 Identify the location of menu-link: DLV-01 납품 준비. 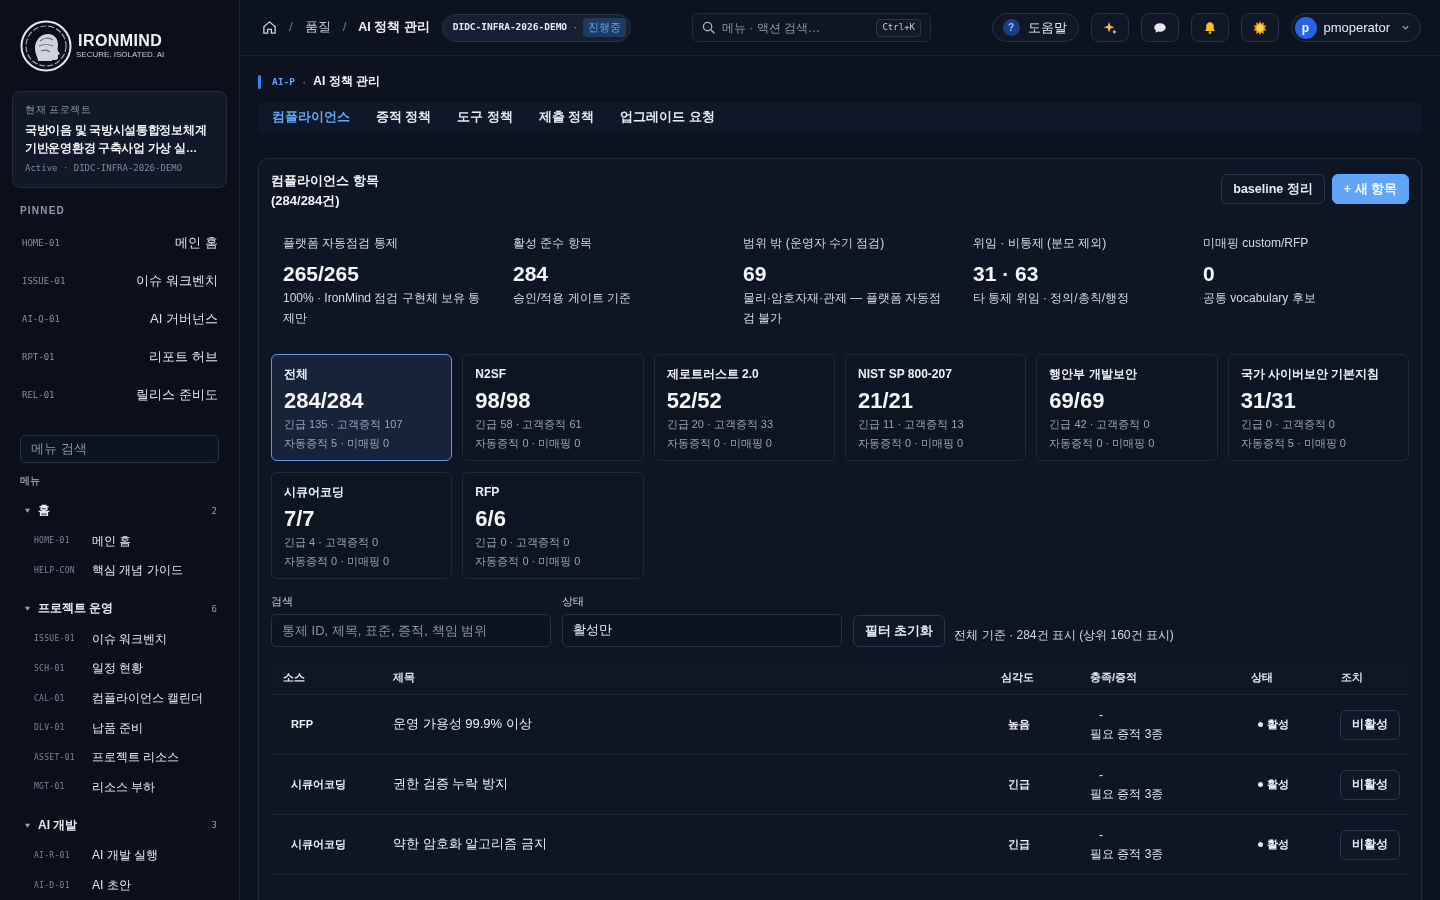
(119, 728).